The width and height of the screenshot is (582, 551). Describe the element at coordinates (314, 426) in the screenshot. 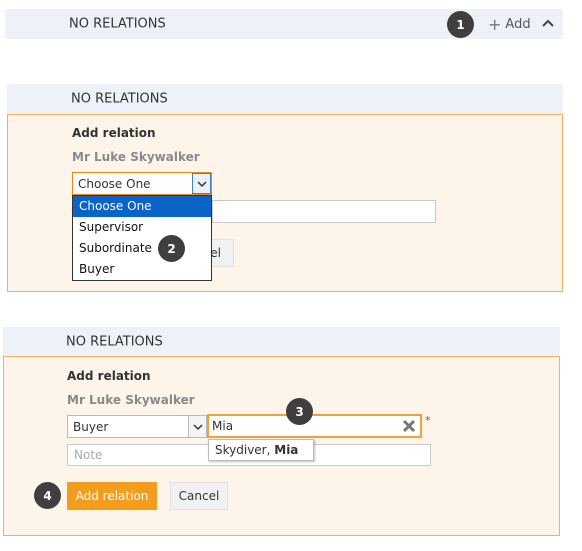

I see `person-search-input: Mia` at that location.